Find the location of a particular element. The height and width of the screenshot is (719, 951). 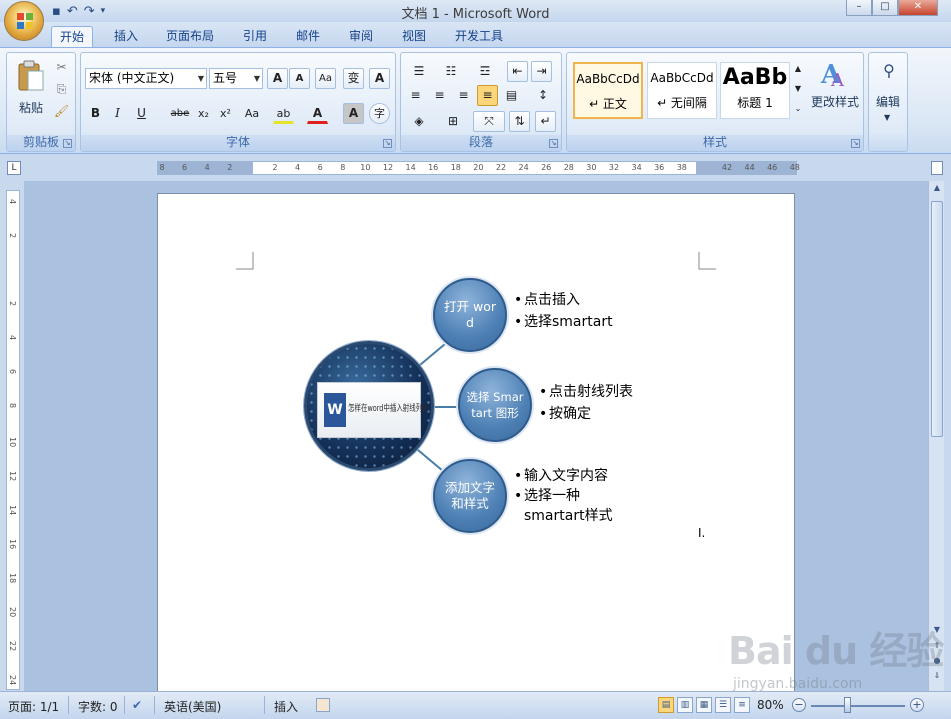

maximize-button: □ is located at coordinates (885, 8).